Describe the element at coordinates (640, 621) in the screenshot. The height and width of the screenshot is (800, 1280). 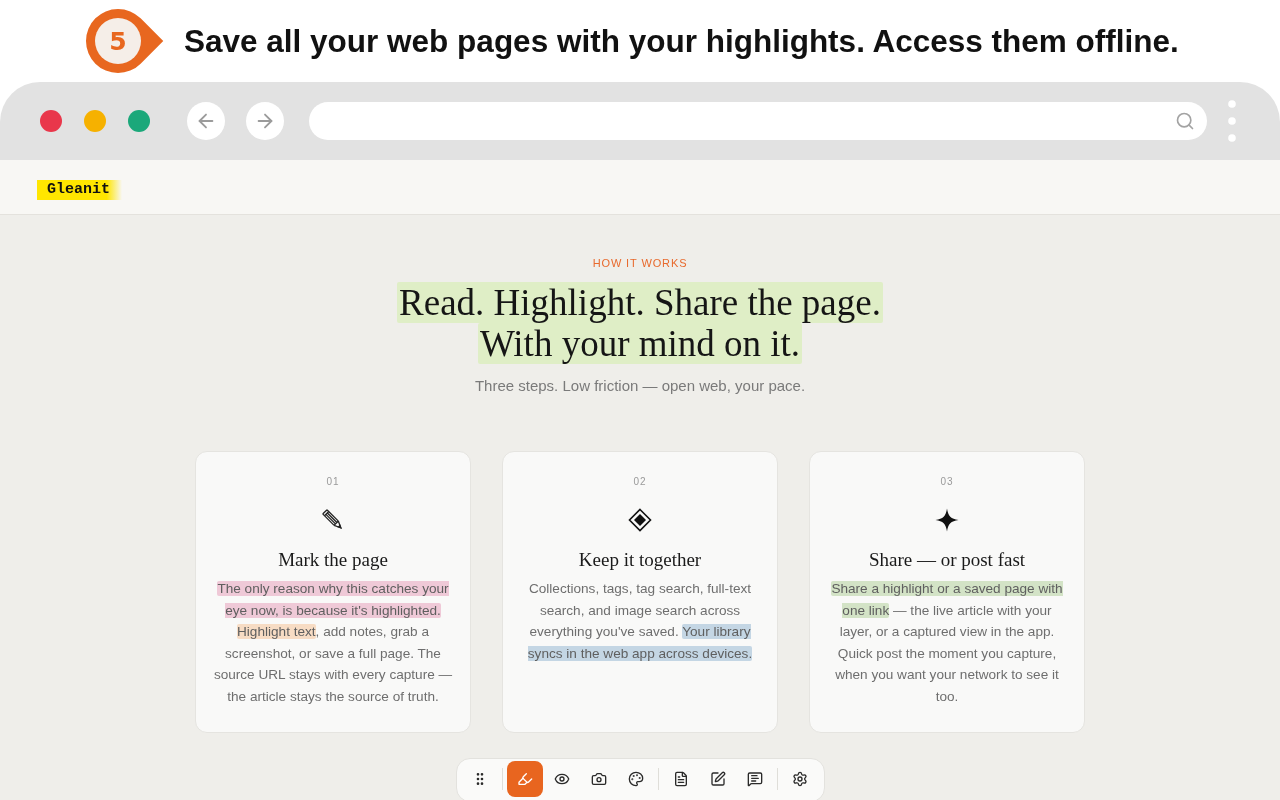
I see `step-description: Collections, tags, tag search, full-text search, and image search across everything you've saved. Your library syncs in the web app across devices.` at that location.